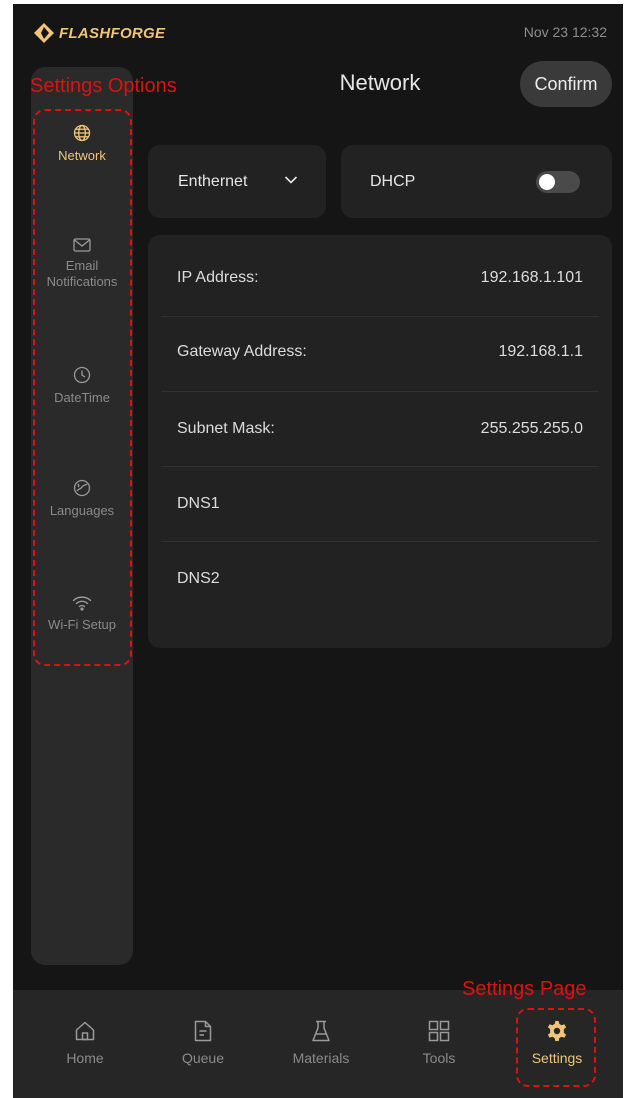 This screenshot has height=1098, width=635. I want to click on nav-label: Queue, so click(203, 1058).